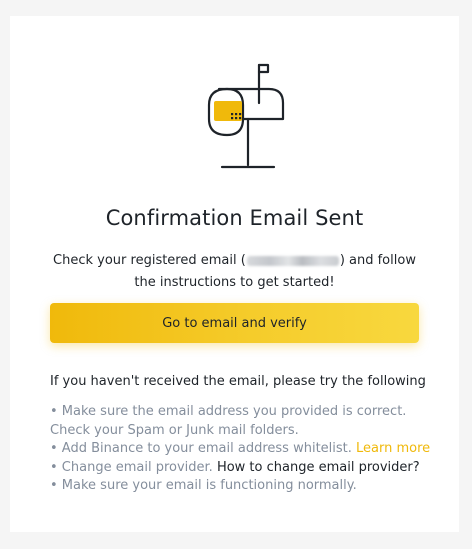  Describe the element at coordinates (234, 323) in the screenshot. I see `go-to-email-button: Go to email and verify` at that location.